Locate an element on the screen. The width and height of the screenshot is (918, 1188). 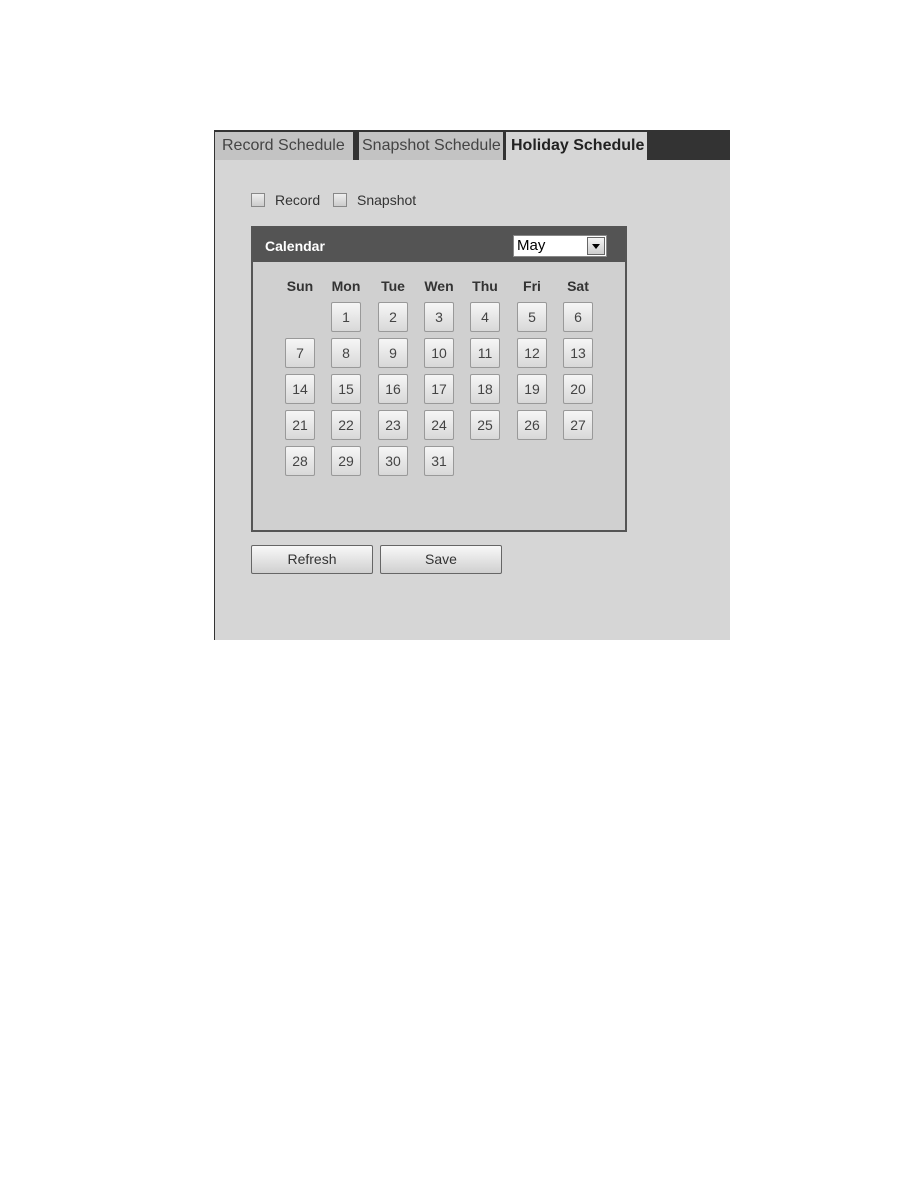
chevron-down-icon is located at coordinates (596, 246).